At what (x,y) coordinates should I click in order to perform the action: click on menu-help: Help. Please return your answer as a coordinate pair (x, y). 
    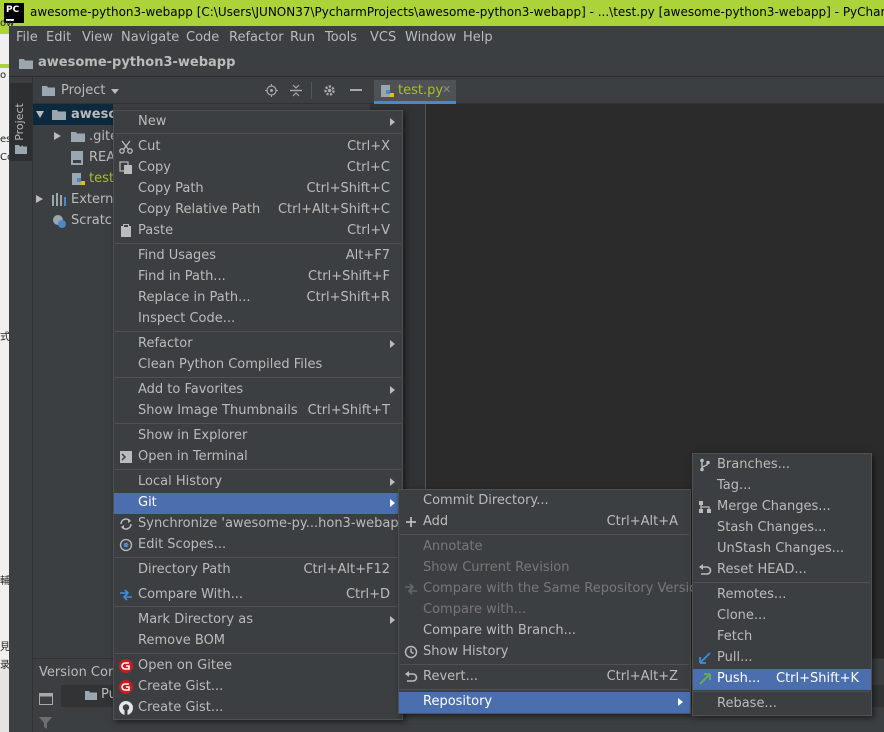
    Looking at the image, I should click on (478, 37).